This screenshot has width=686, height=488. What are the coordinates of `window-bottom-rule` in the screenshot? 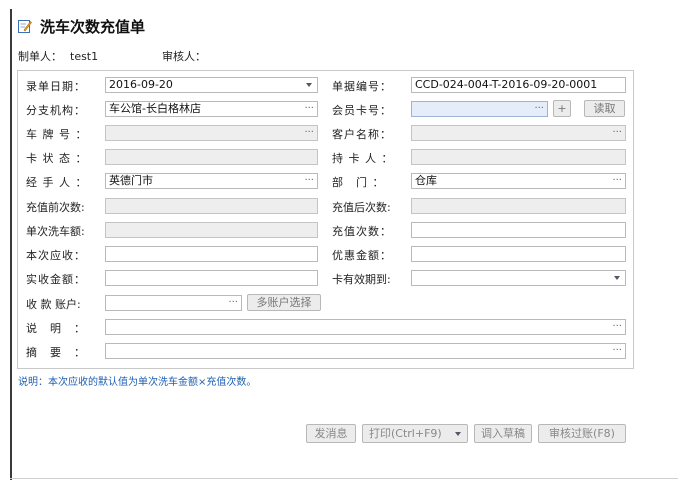 It's located at (344, 478).